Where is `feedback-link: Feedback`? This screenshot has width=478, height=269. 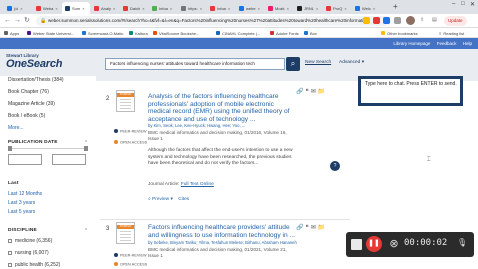 feedback-link: Feedback is located at coordinates (447, 43).